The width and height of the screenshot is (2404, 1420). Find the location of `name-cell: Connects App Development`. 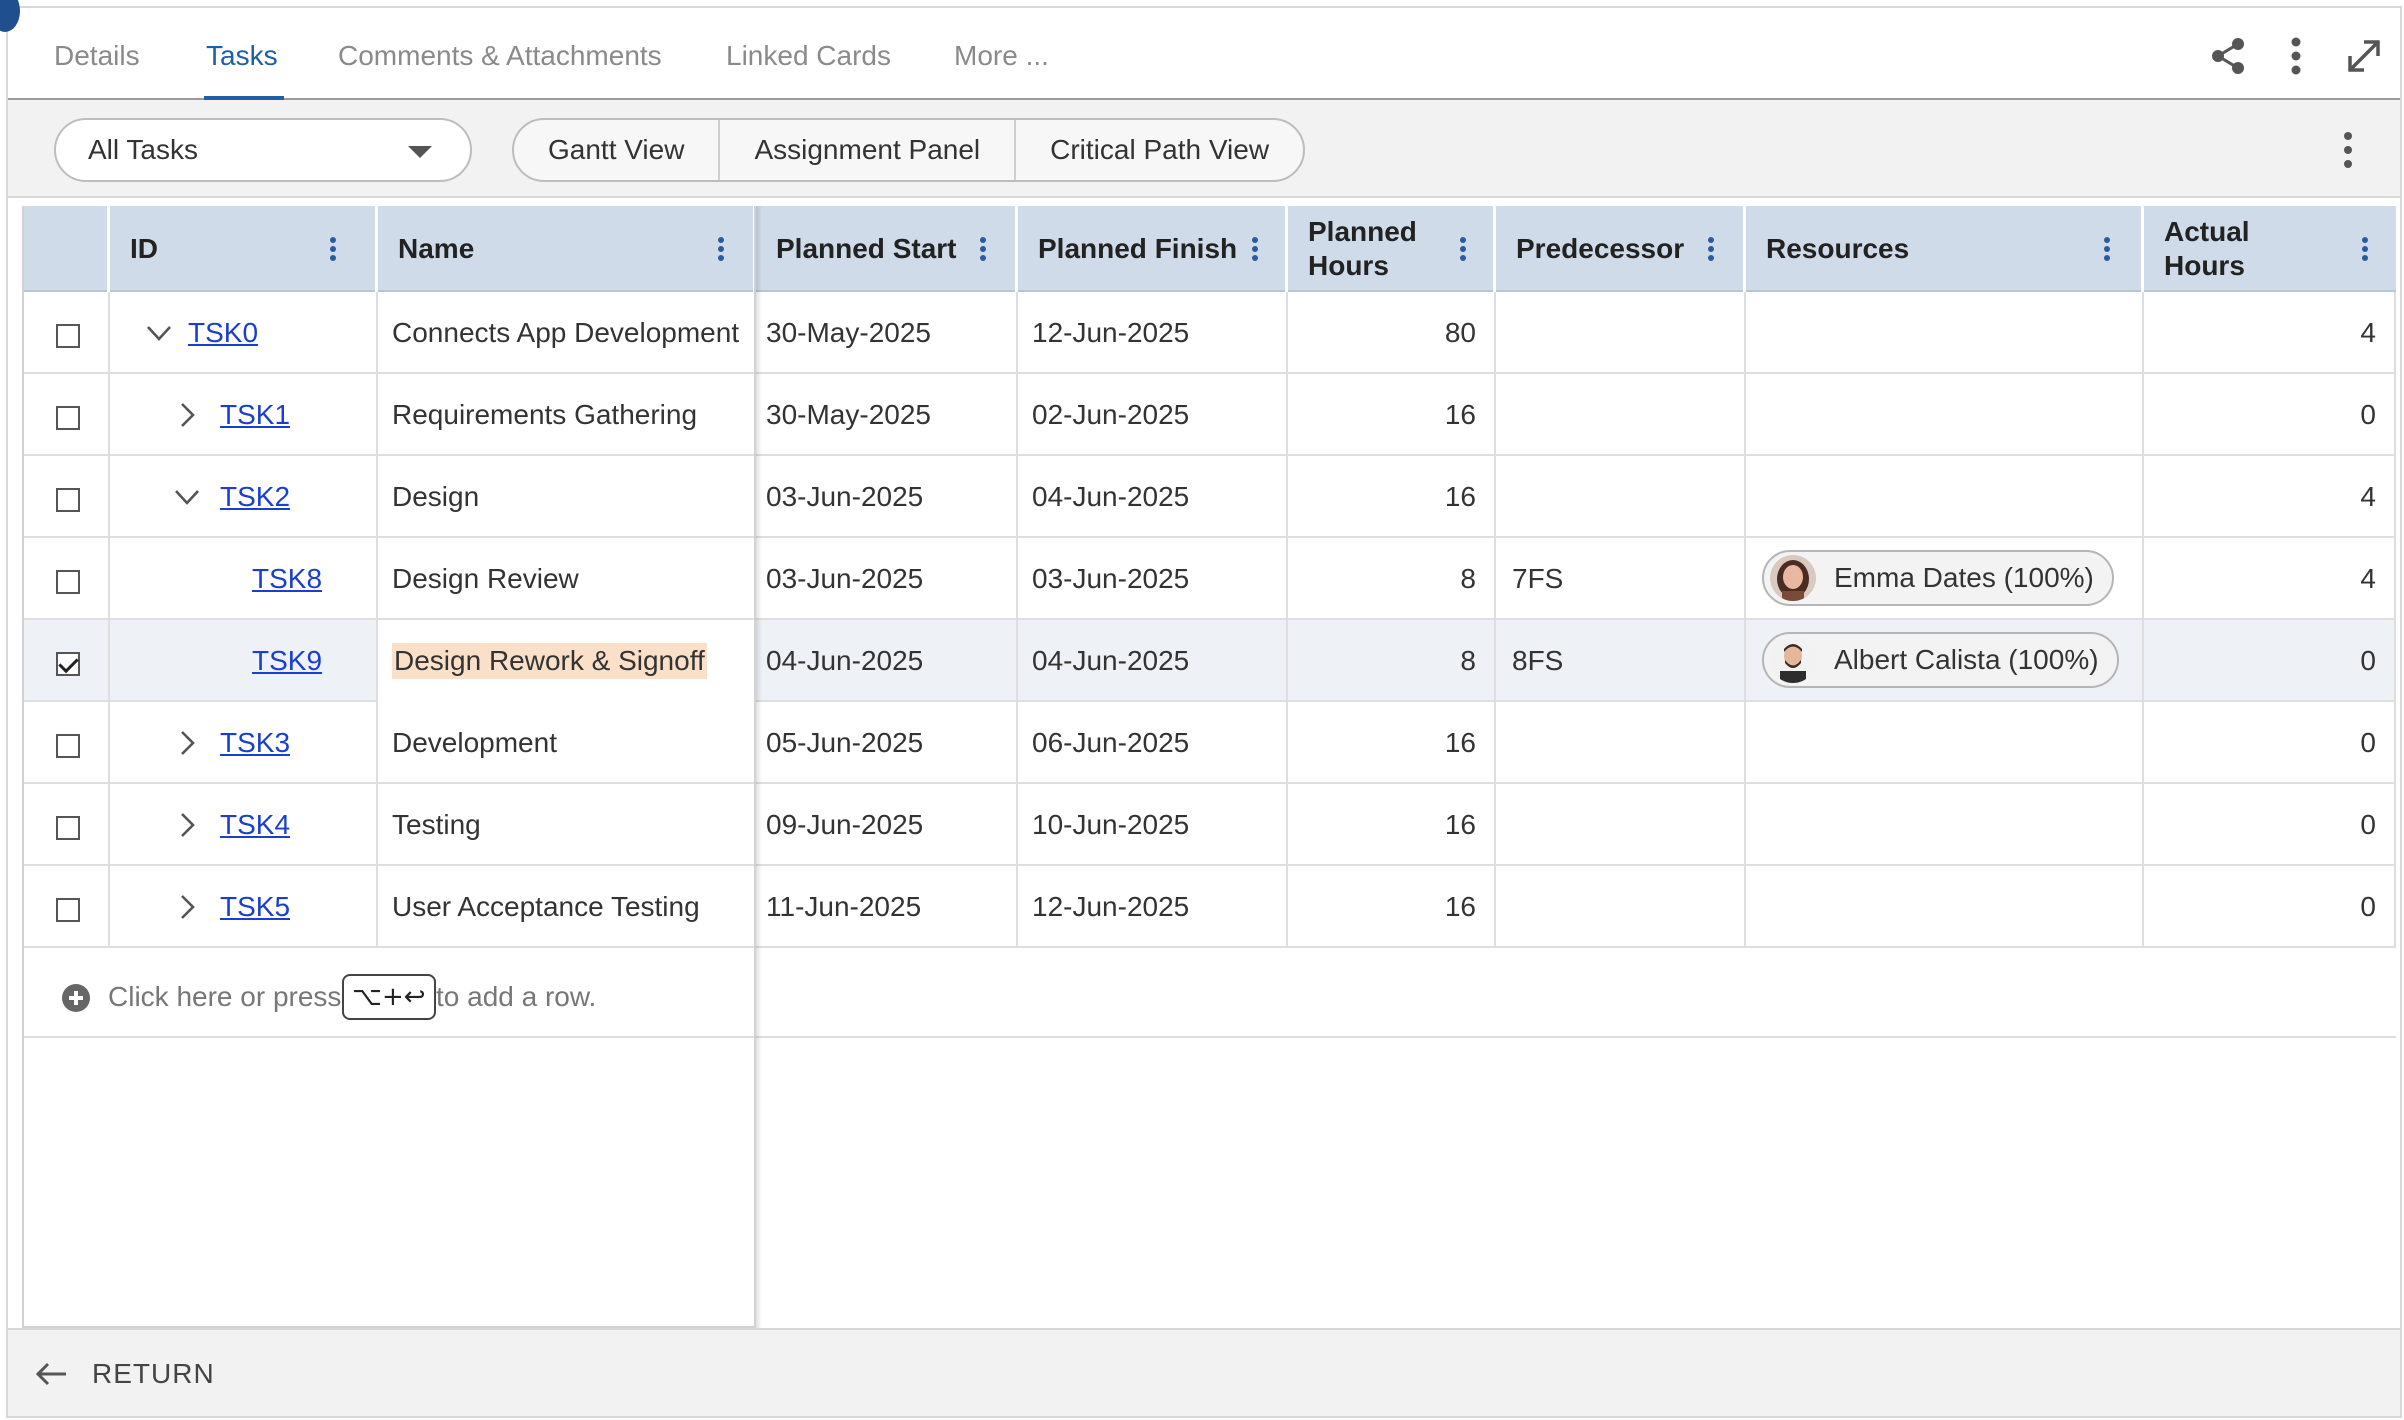

name-cell: Connects App Development is located at coordinates (567, 333).